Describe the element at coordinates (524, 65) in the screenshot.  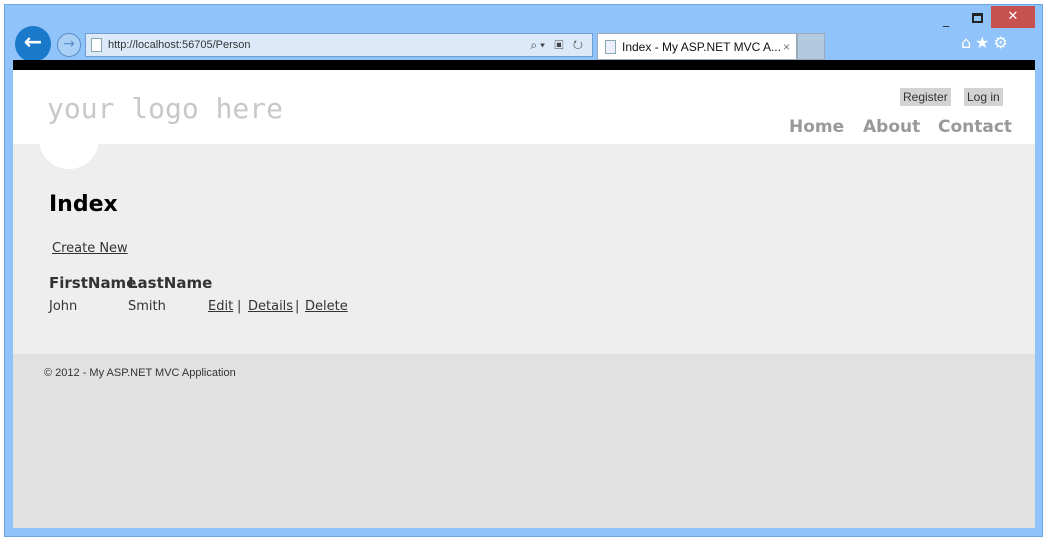
I see `top-bar` at that location.